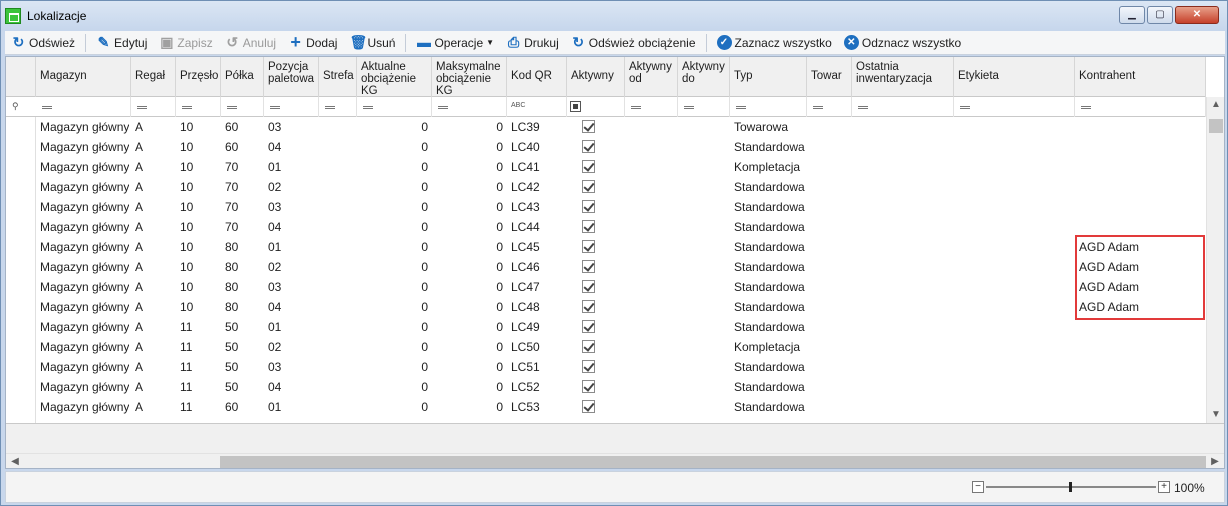 The image size is (1228, 506). What do you see at coordinates (1141, 167) in the screenshot?
I see `cell-kontrahent` at bounding box center [1141, 167].